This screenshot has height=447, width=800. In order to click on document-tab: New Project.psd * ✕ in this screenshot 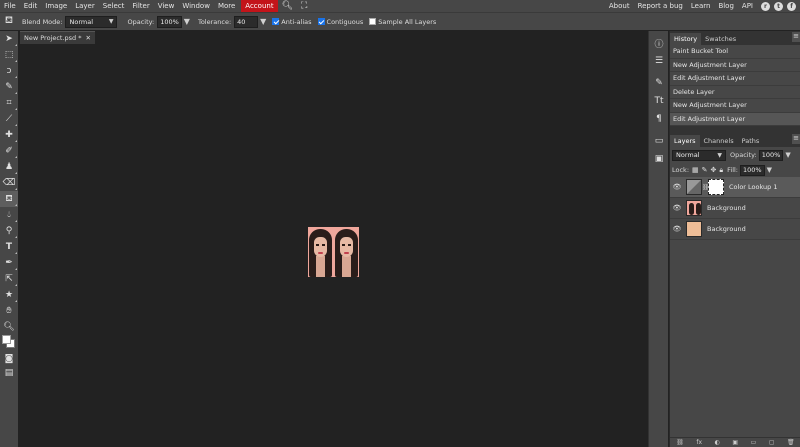, I will do `click(57, 37)`.